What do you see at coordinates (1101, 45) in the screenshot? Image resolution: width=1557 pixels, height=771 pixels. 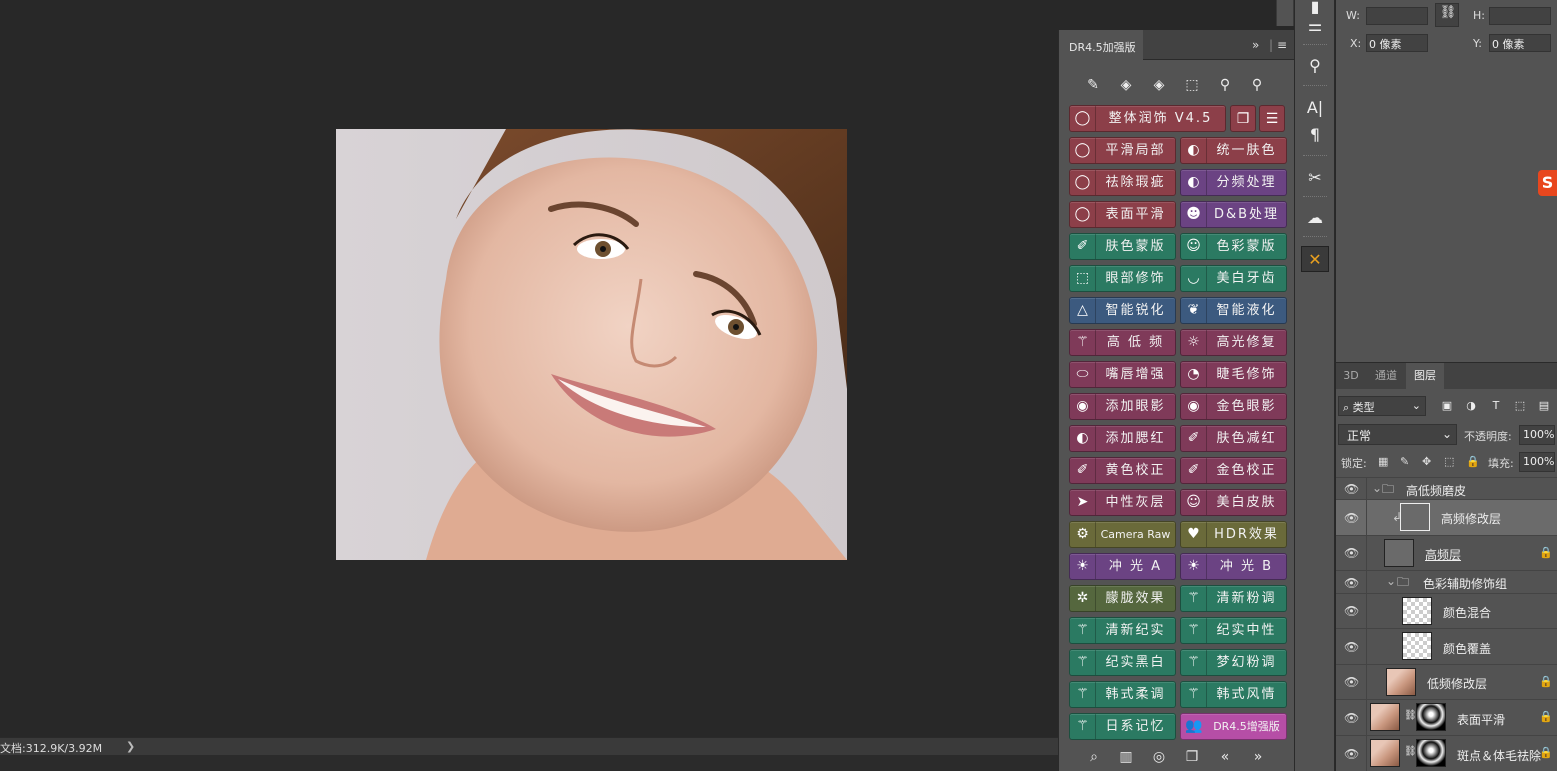 I see `dr-panel-tab: DR4.5加强版` at bounding box center [1101, 45].